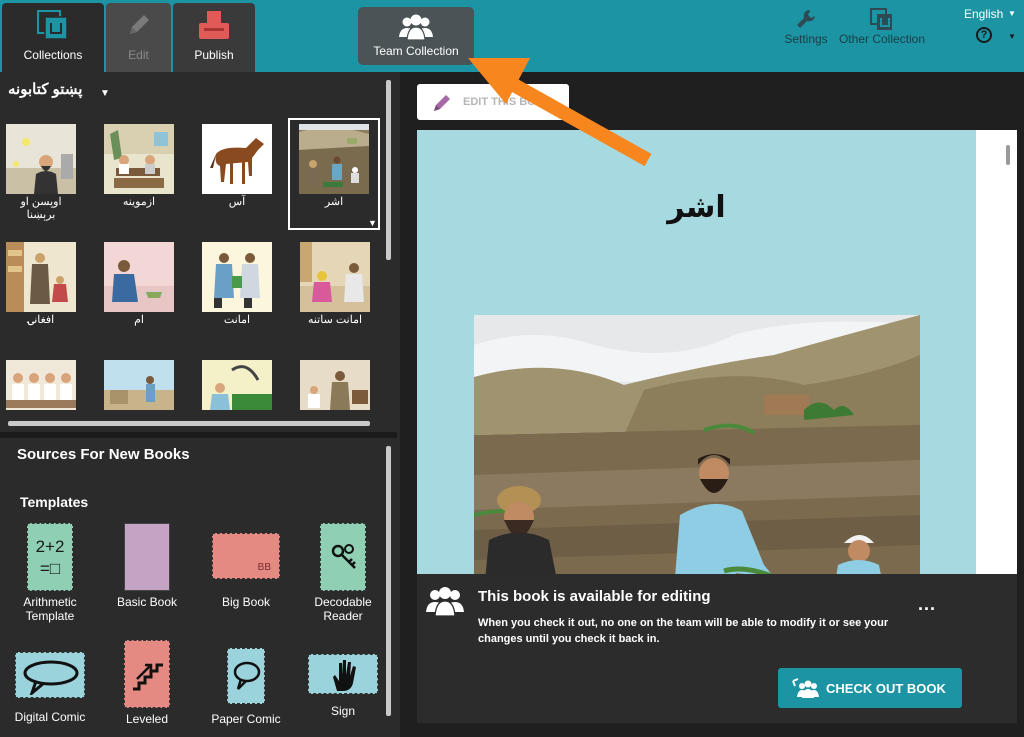 Image resolution: width=1024 pixels, height=737 pixels. What do you see at coordinates (246, 602) in the screenshot?
I see `template-label: Big Book` at bounding box center [246, 602].